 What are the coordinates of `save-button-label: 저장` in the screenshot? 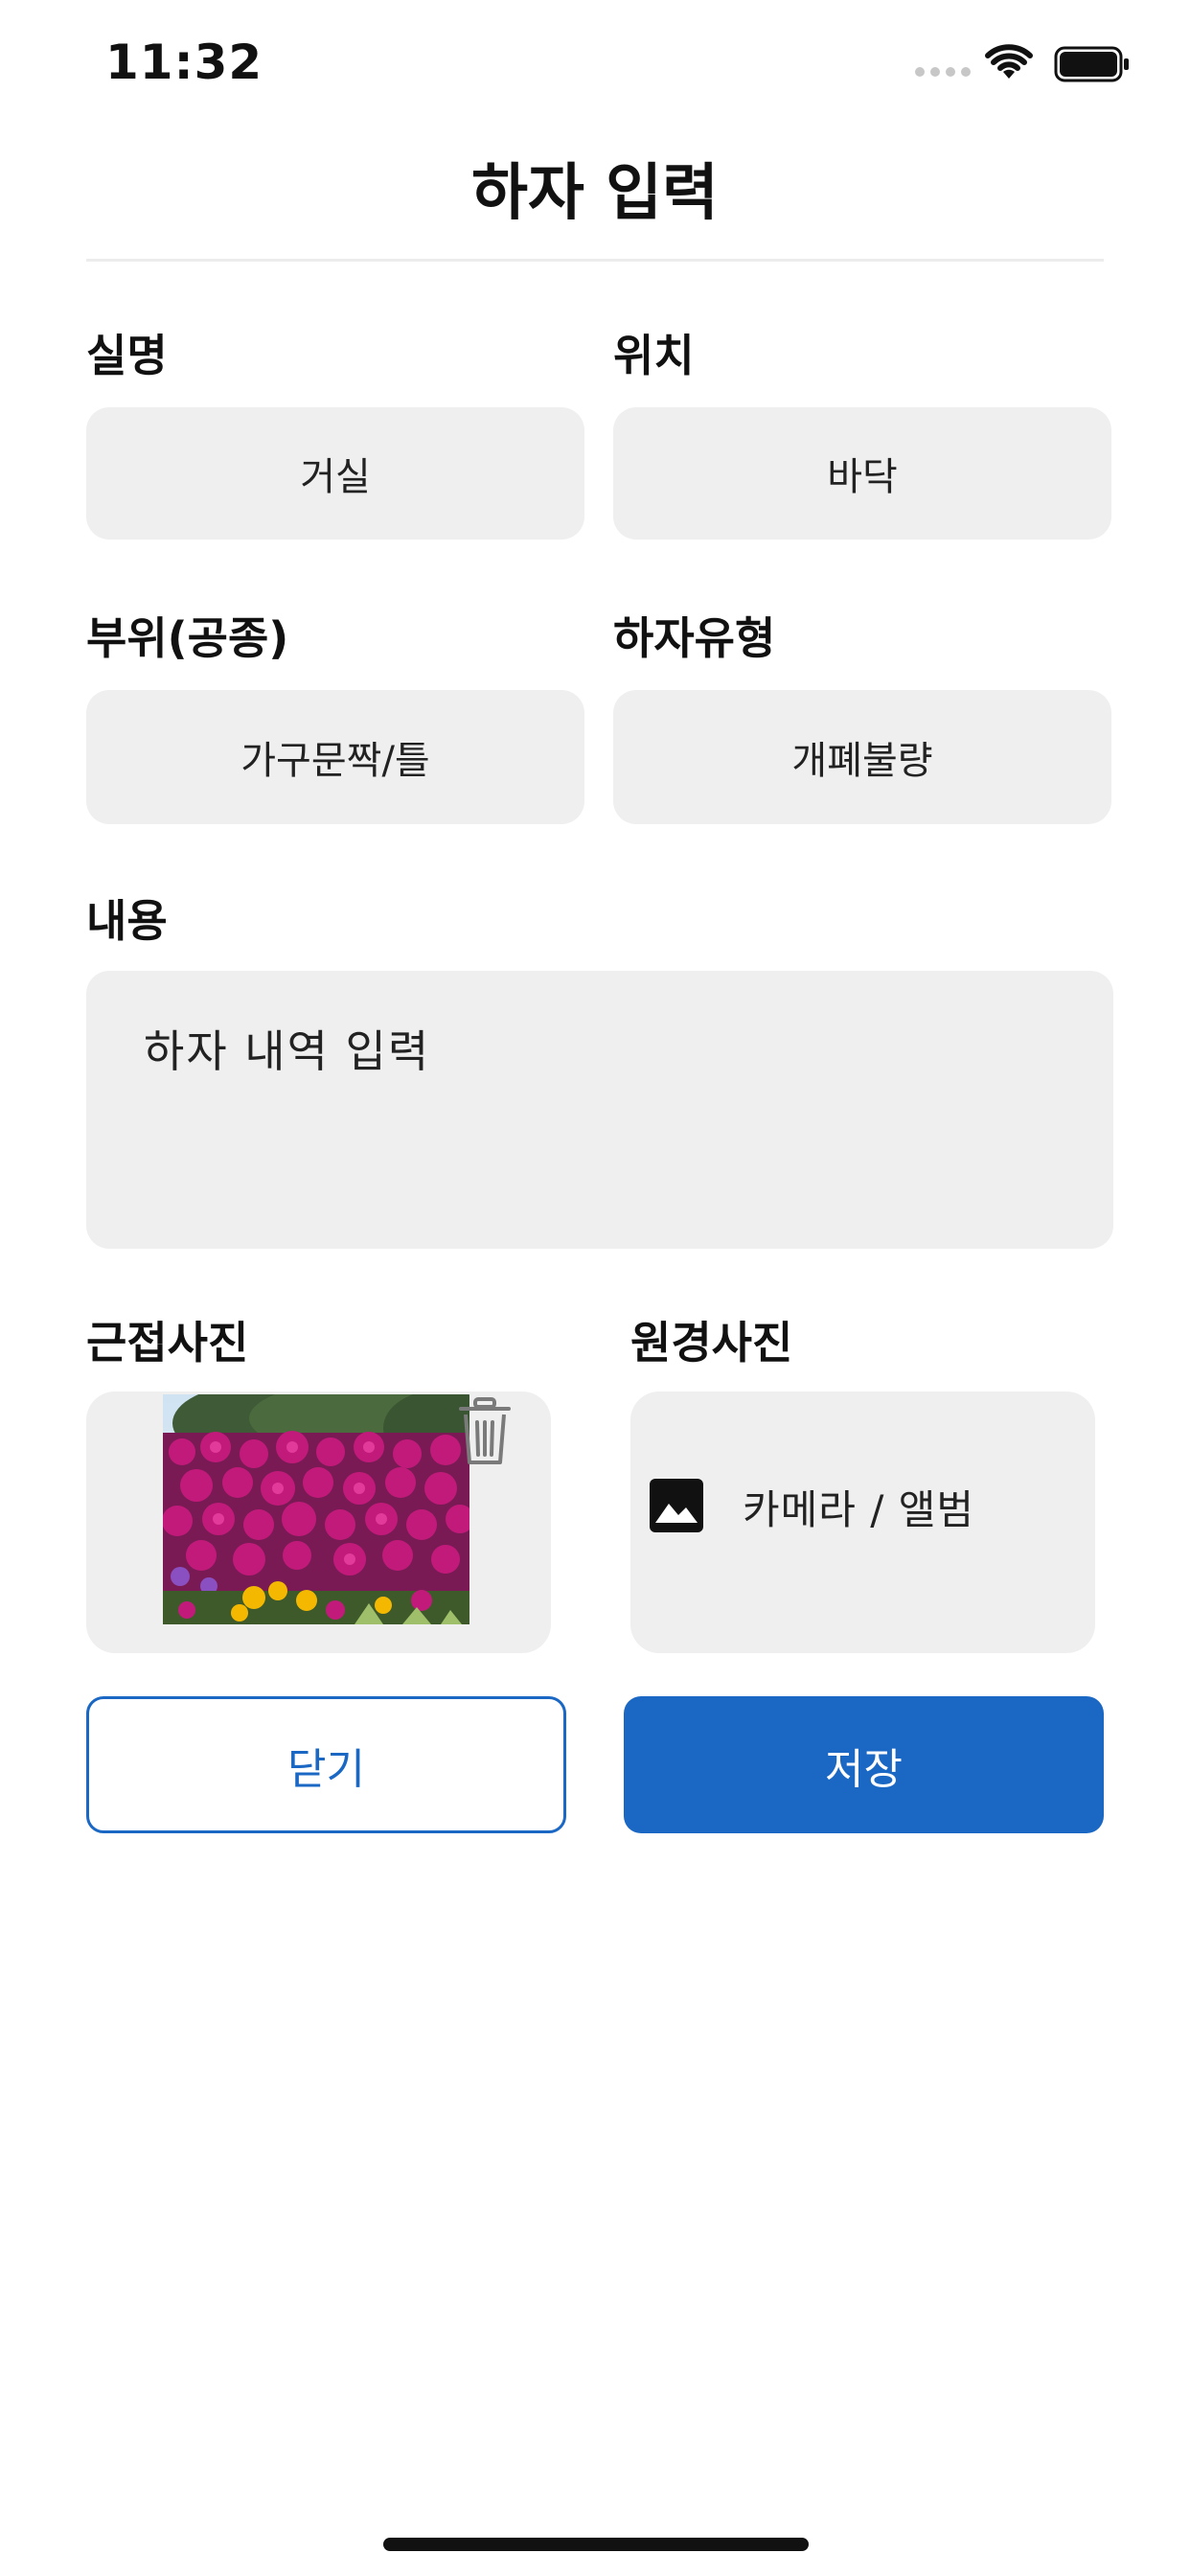 It's located at (864, 1769).